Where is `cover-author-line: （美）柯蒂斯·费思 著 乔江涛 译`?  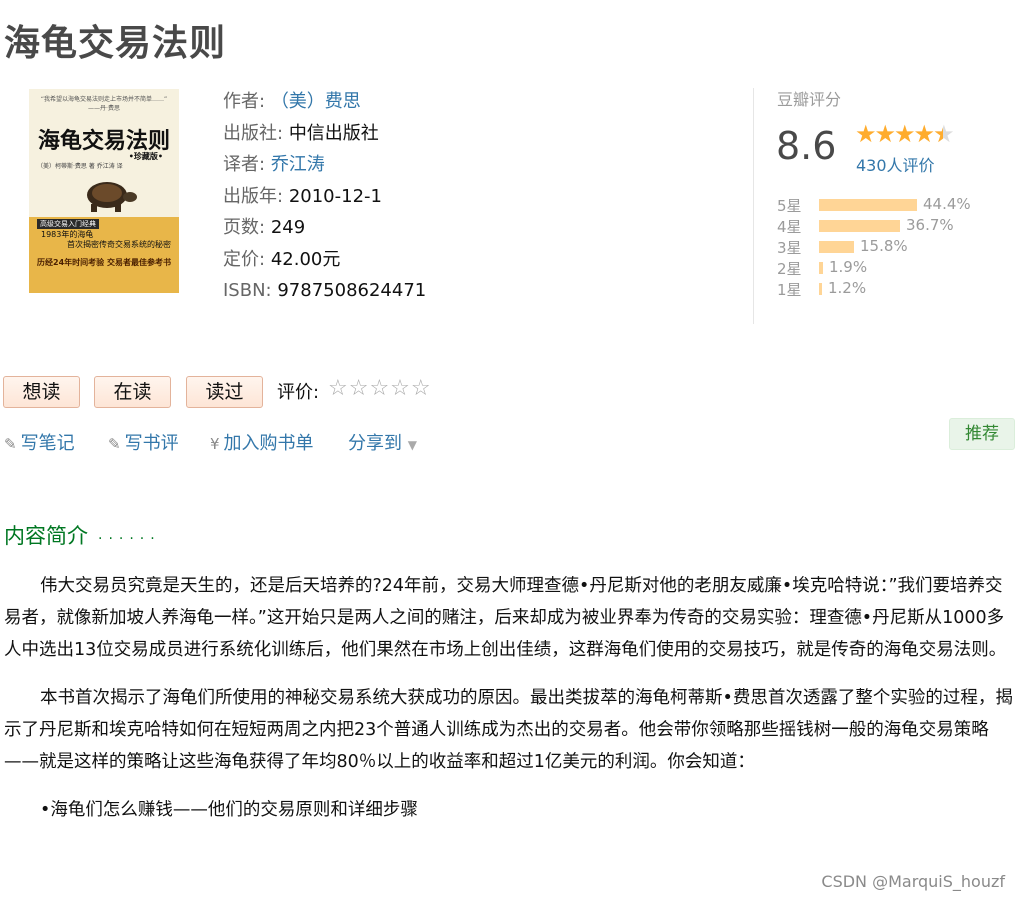 cover-author-line: （美）柯蒂斯·费思 著 乔江涛 译 is located at coordinates (80, 166).